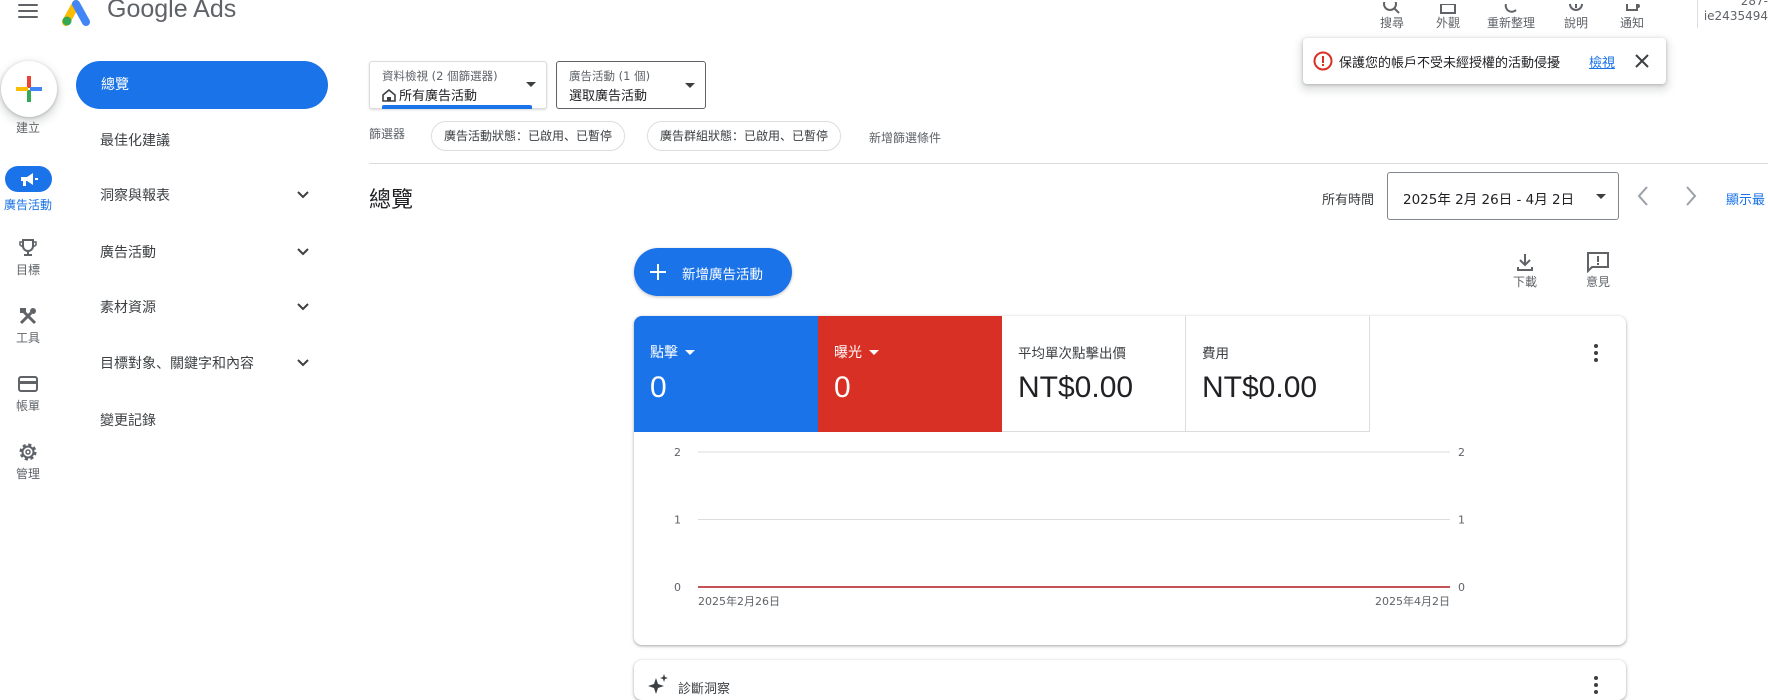 The width and height of the screenshot is (1768, 700). What do you see at coordinates (1732, 12) in the screenshot?
I see `account-info: 287- ie2435494` at bounding box center [1732, 12].